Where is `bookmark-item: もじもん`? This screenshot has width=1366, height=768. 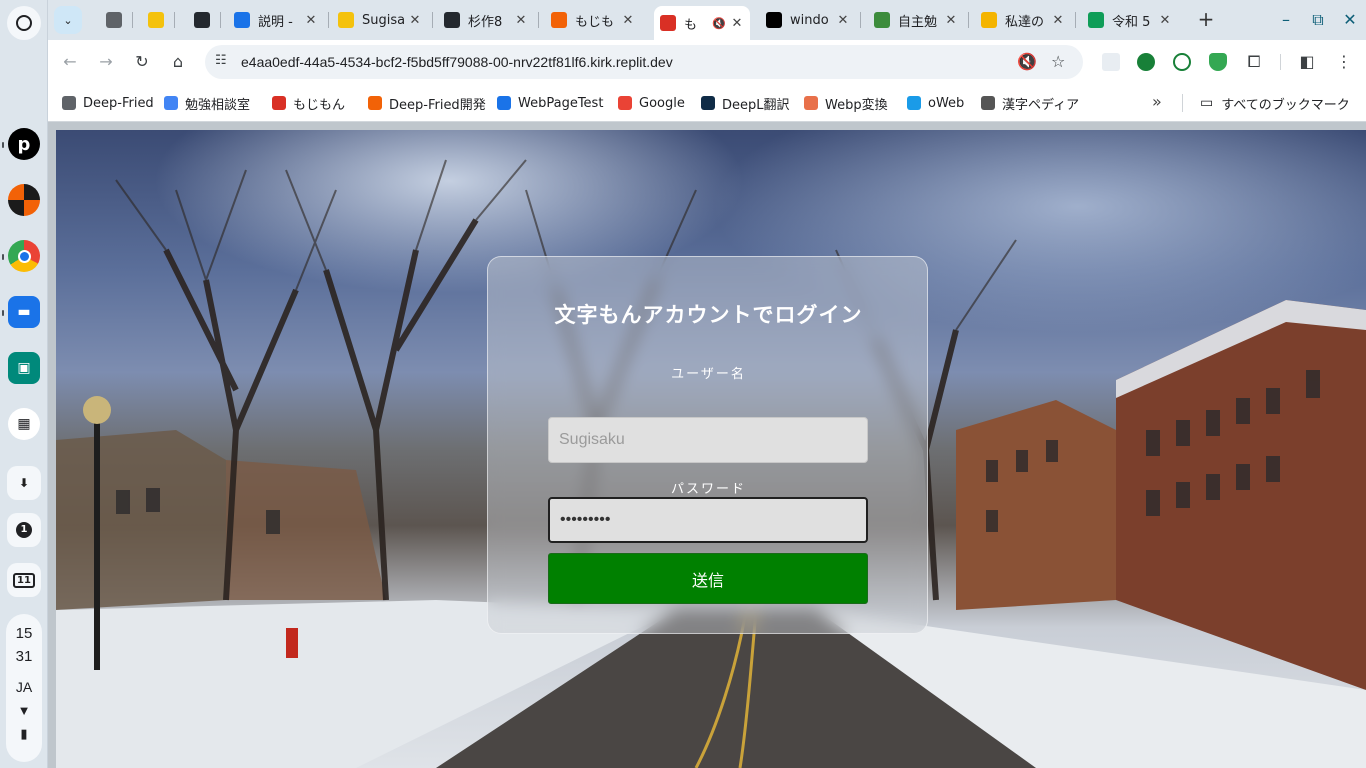 bookmark-item: もじもん is located at coordinates (309, 103).